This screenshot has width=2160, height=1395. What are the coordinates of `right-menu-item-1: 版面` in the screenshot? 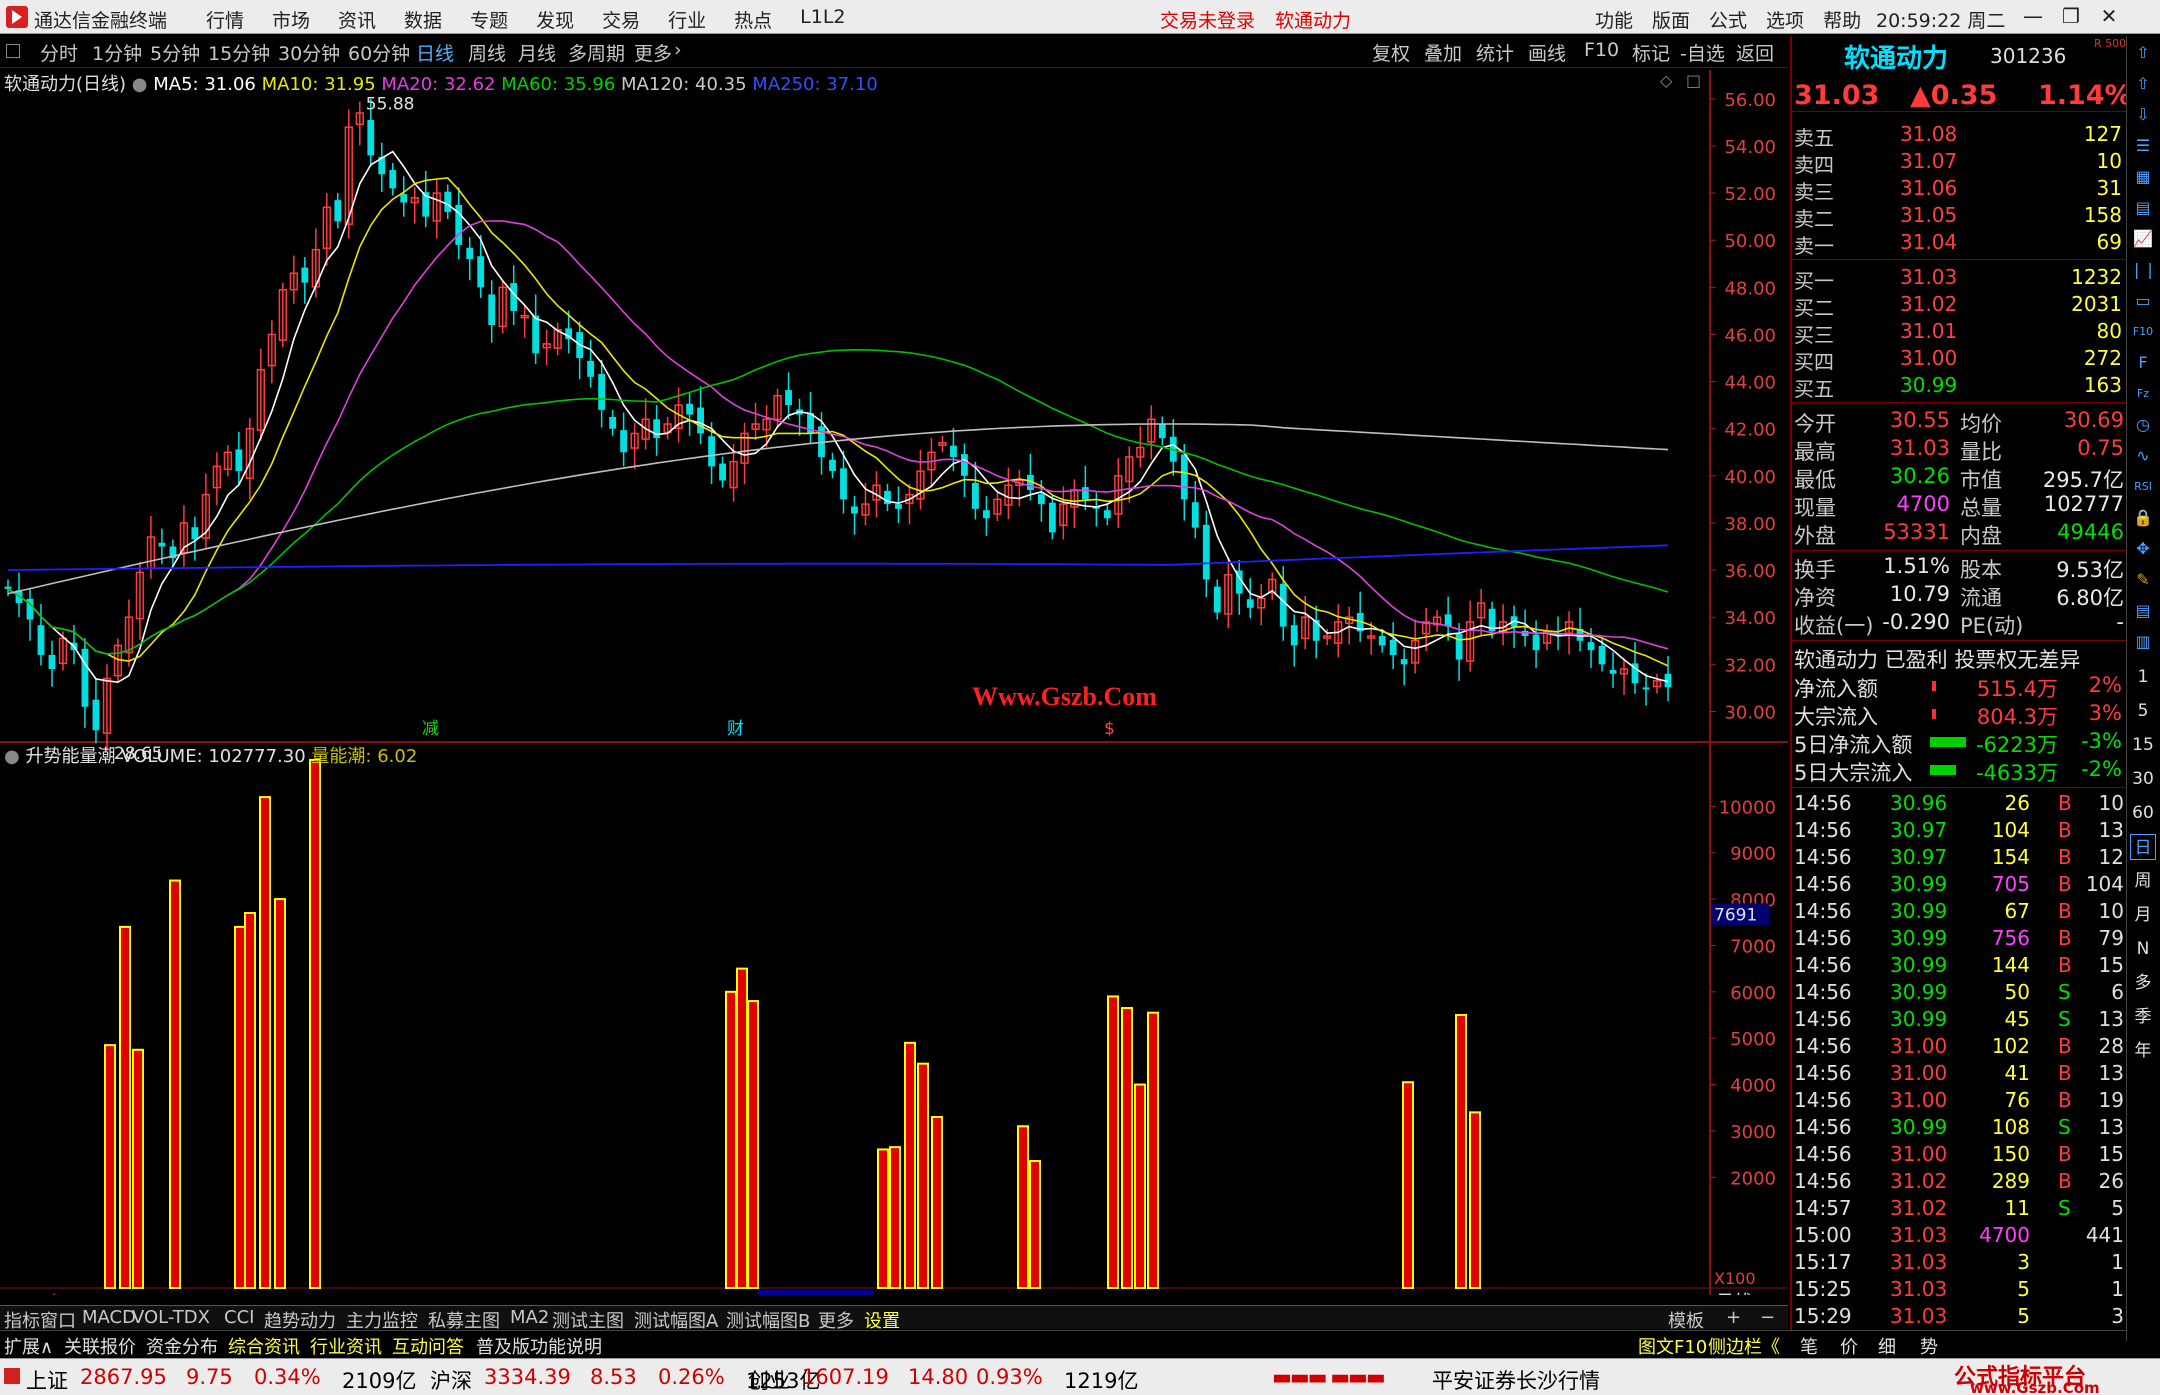 It's located at (1671, 19).